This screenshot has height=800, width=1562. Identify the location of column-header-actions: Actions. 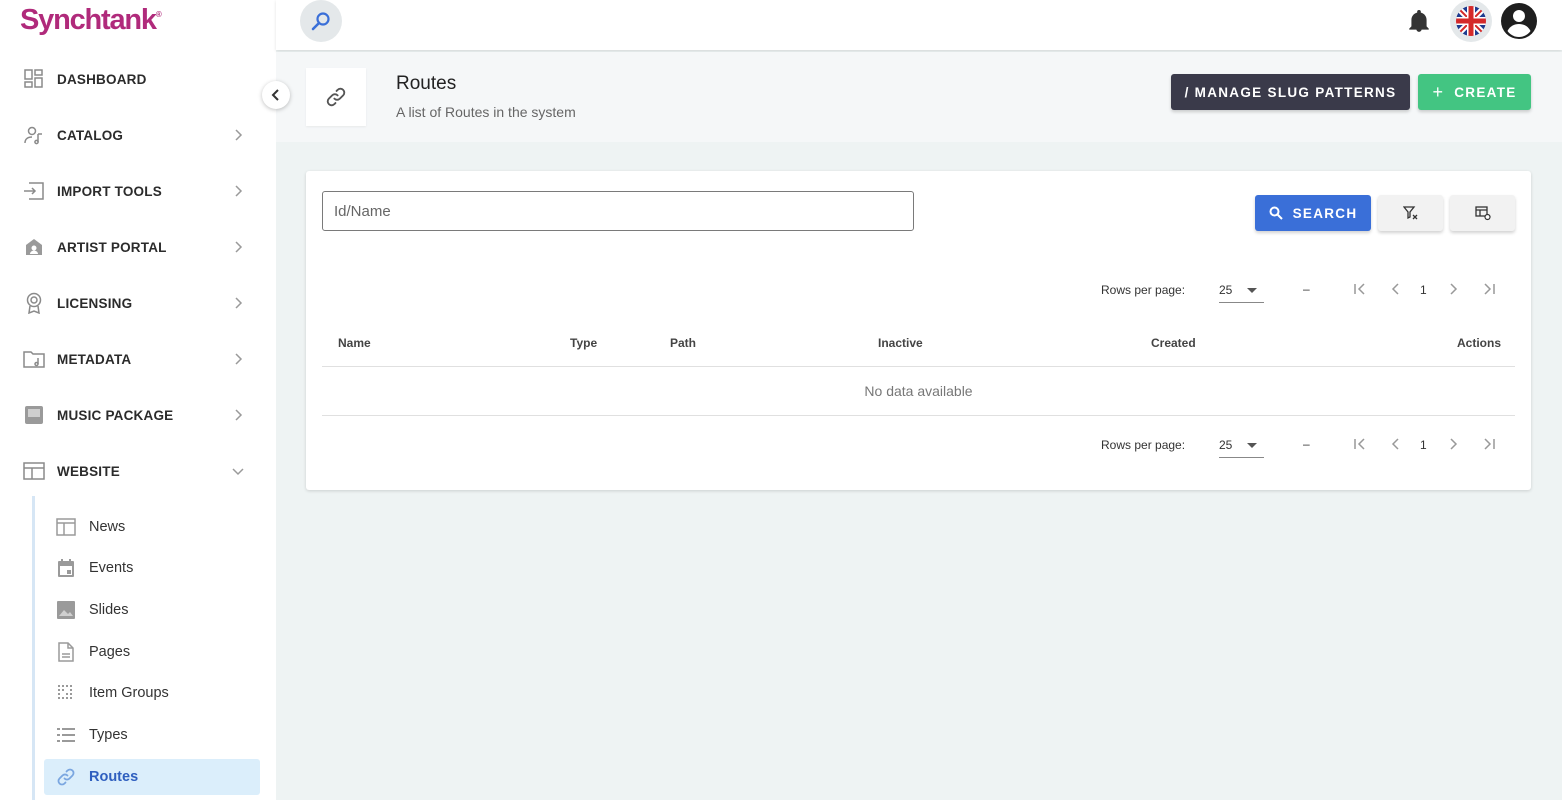
(1479, 343).